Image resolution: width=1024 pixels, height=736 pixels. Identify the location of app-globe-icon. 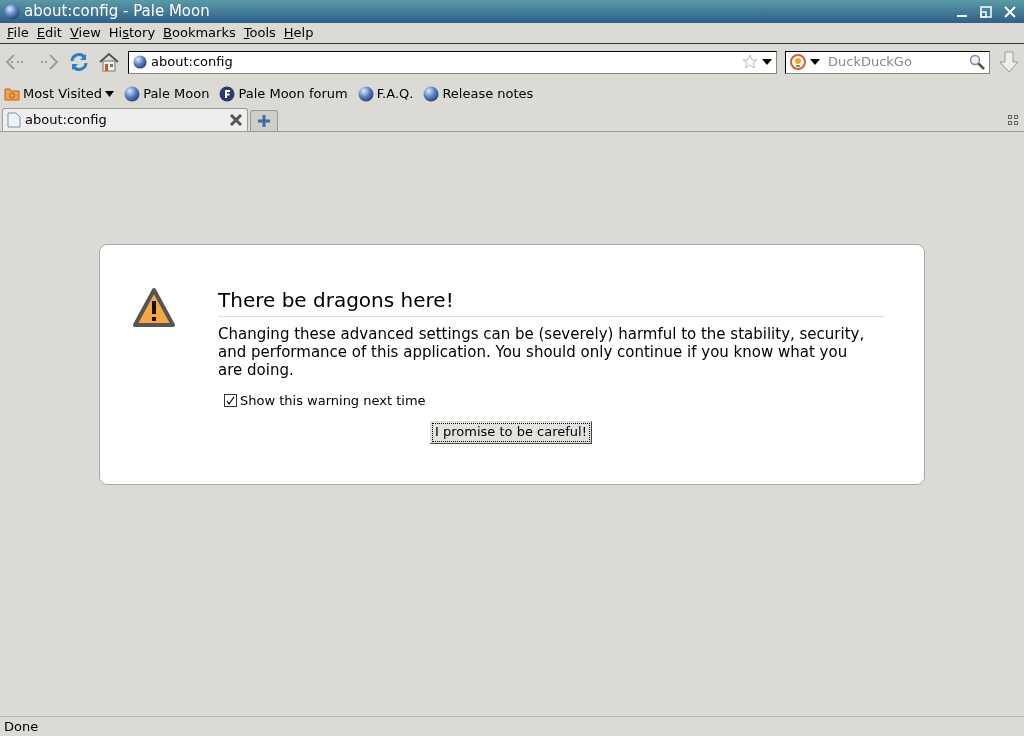
(12, 11).